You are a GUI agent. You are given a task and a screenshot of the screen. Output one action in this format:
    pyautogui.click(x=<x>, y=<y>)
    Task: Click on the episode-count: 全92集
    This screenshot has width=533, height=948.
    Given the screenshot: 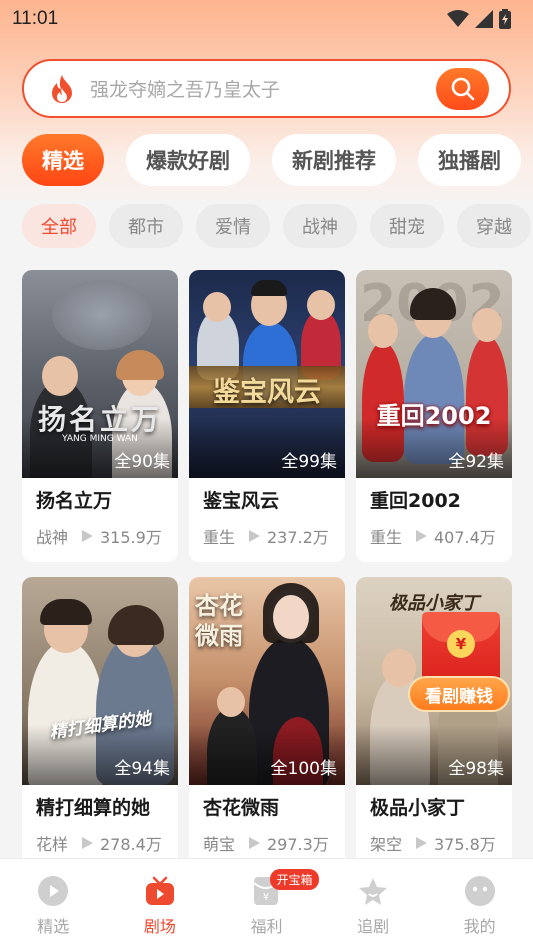 What is the action you would take?
    pyautogui.click(x=476, y=462)
    